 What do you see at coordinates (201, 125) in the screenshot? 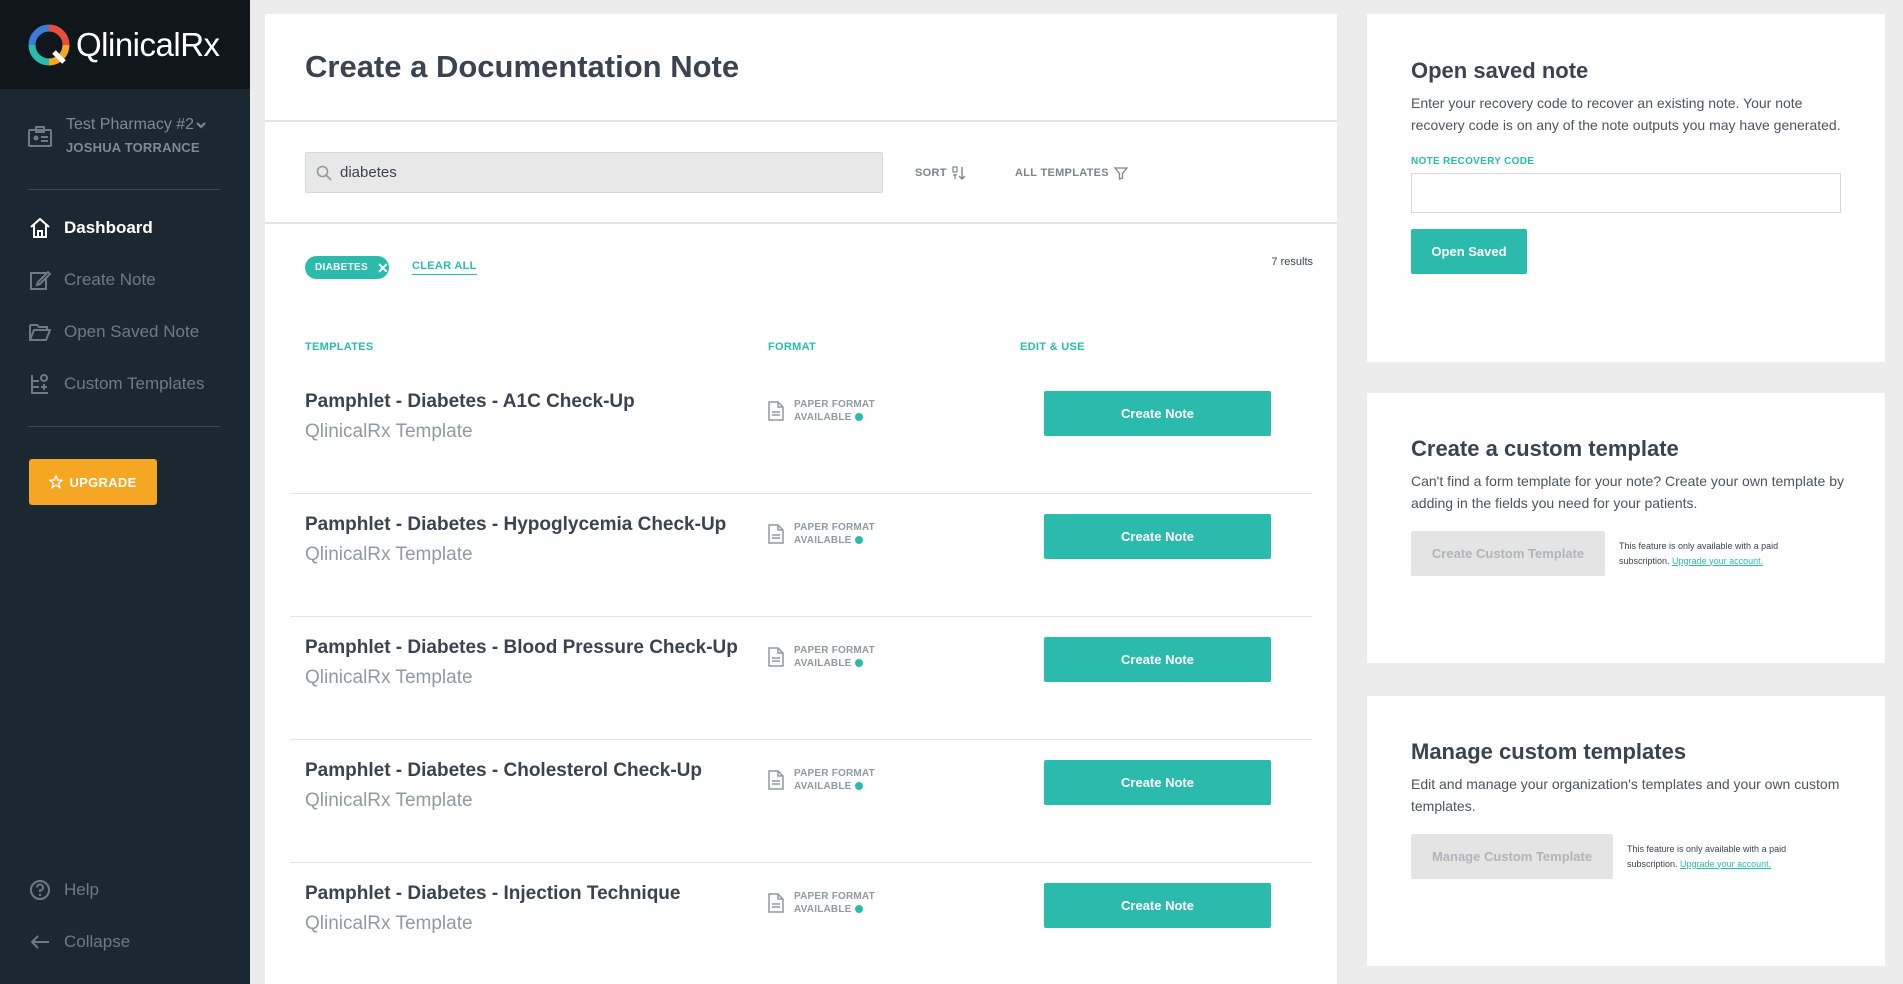
I see `chevron-down-icon` at bounding box center [201, 125].